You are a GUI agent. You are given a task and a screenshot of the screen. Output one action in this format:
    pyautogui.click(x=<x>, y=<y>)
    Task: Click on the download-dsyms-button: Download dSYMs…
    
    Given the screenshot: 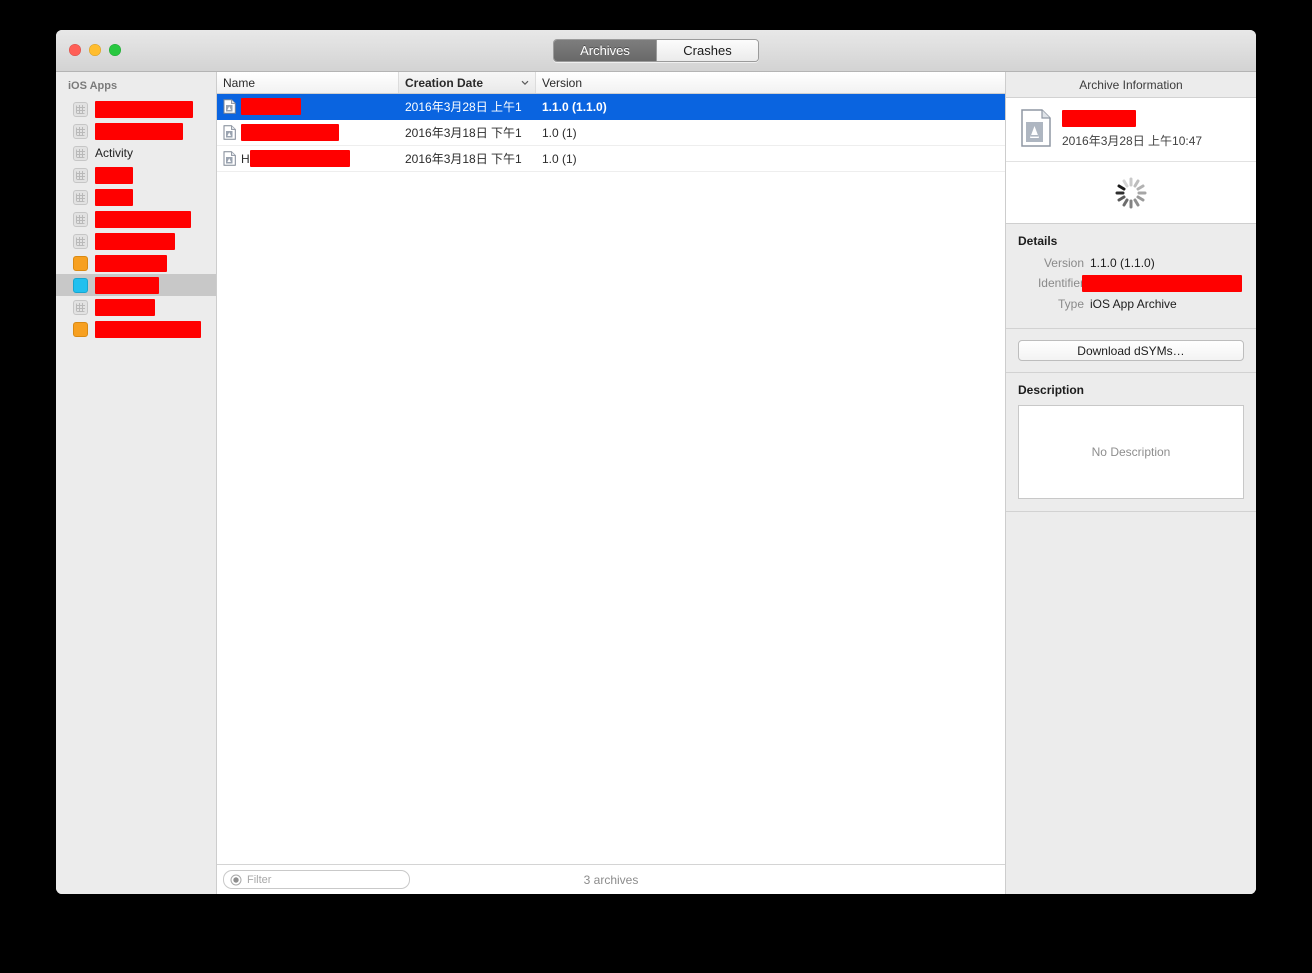 What is the action you would take?
    pyautogui.click(x=1131, y=350)
    